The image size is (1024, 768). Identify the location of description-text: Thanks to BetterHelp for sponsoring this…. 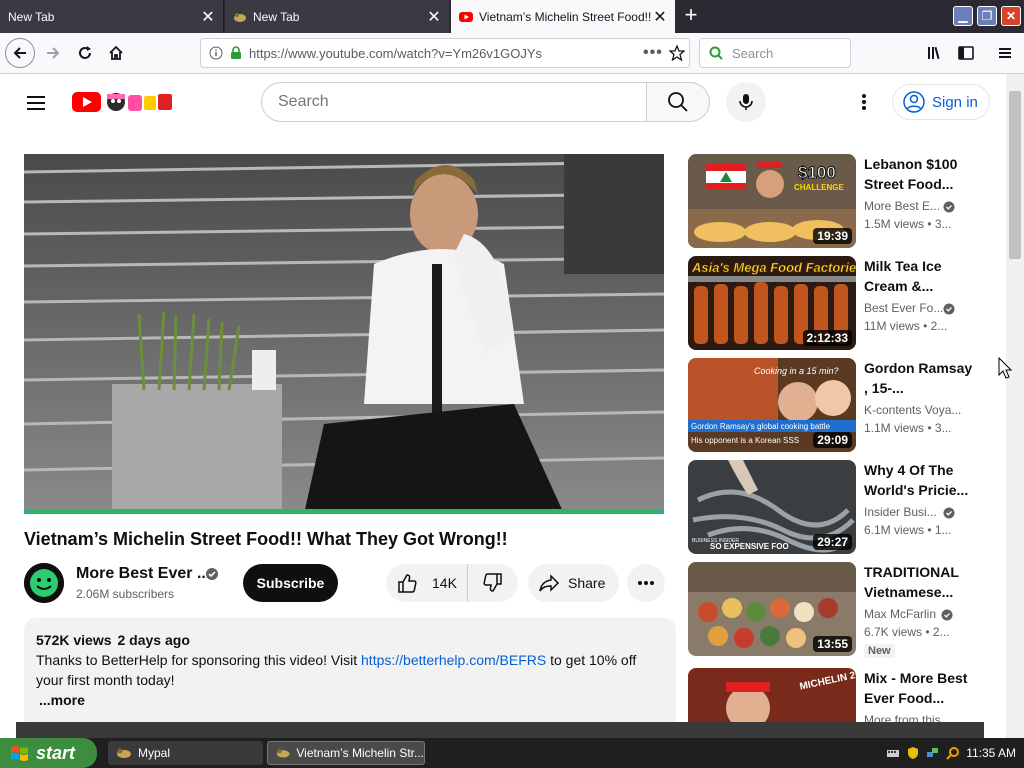
(350, 670).